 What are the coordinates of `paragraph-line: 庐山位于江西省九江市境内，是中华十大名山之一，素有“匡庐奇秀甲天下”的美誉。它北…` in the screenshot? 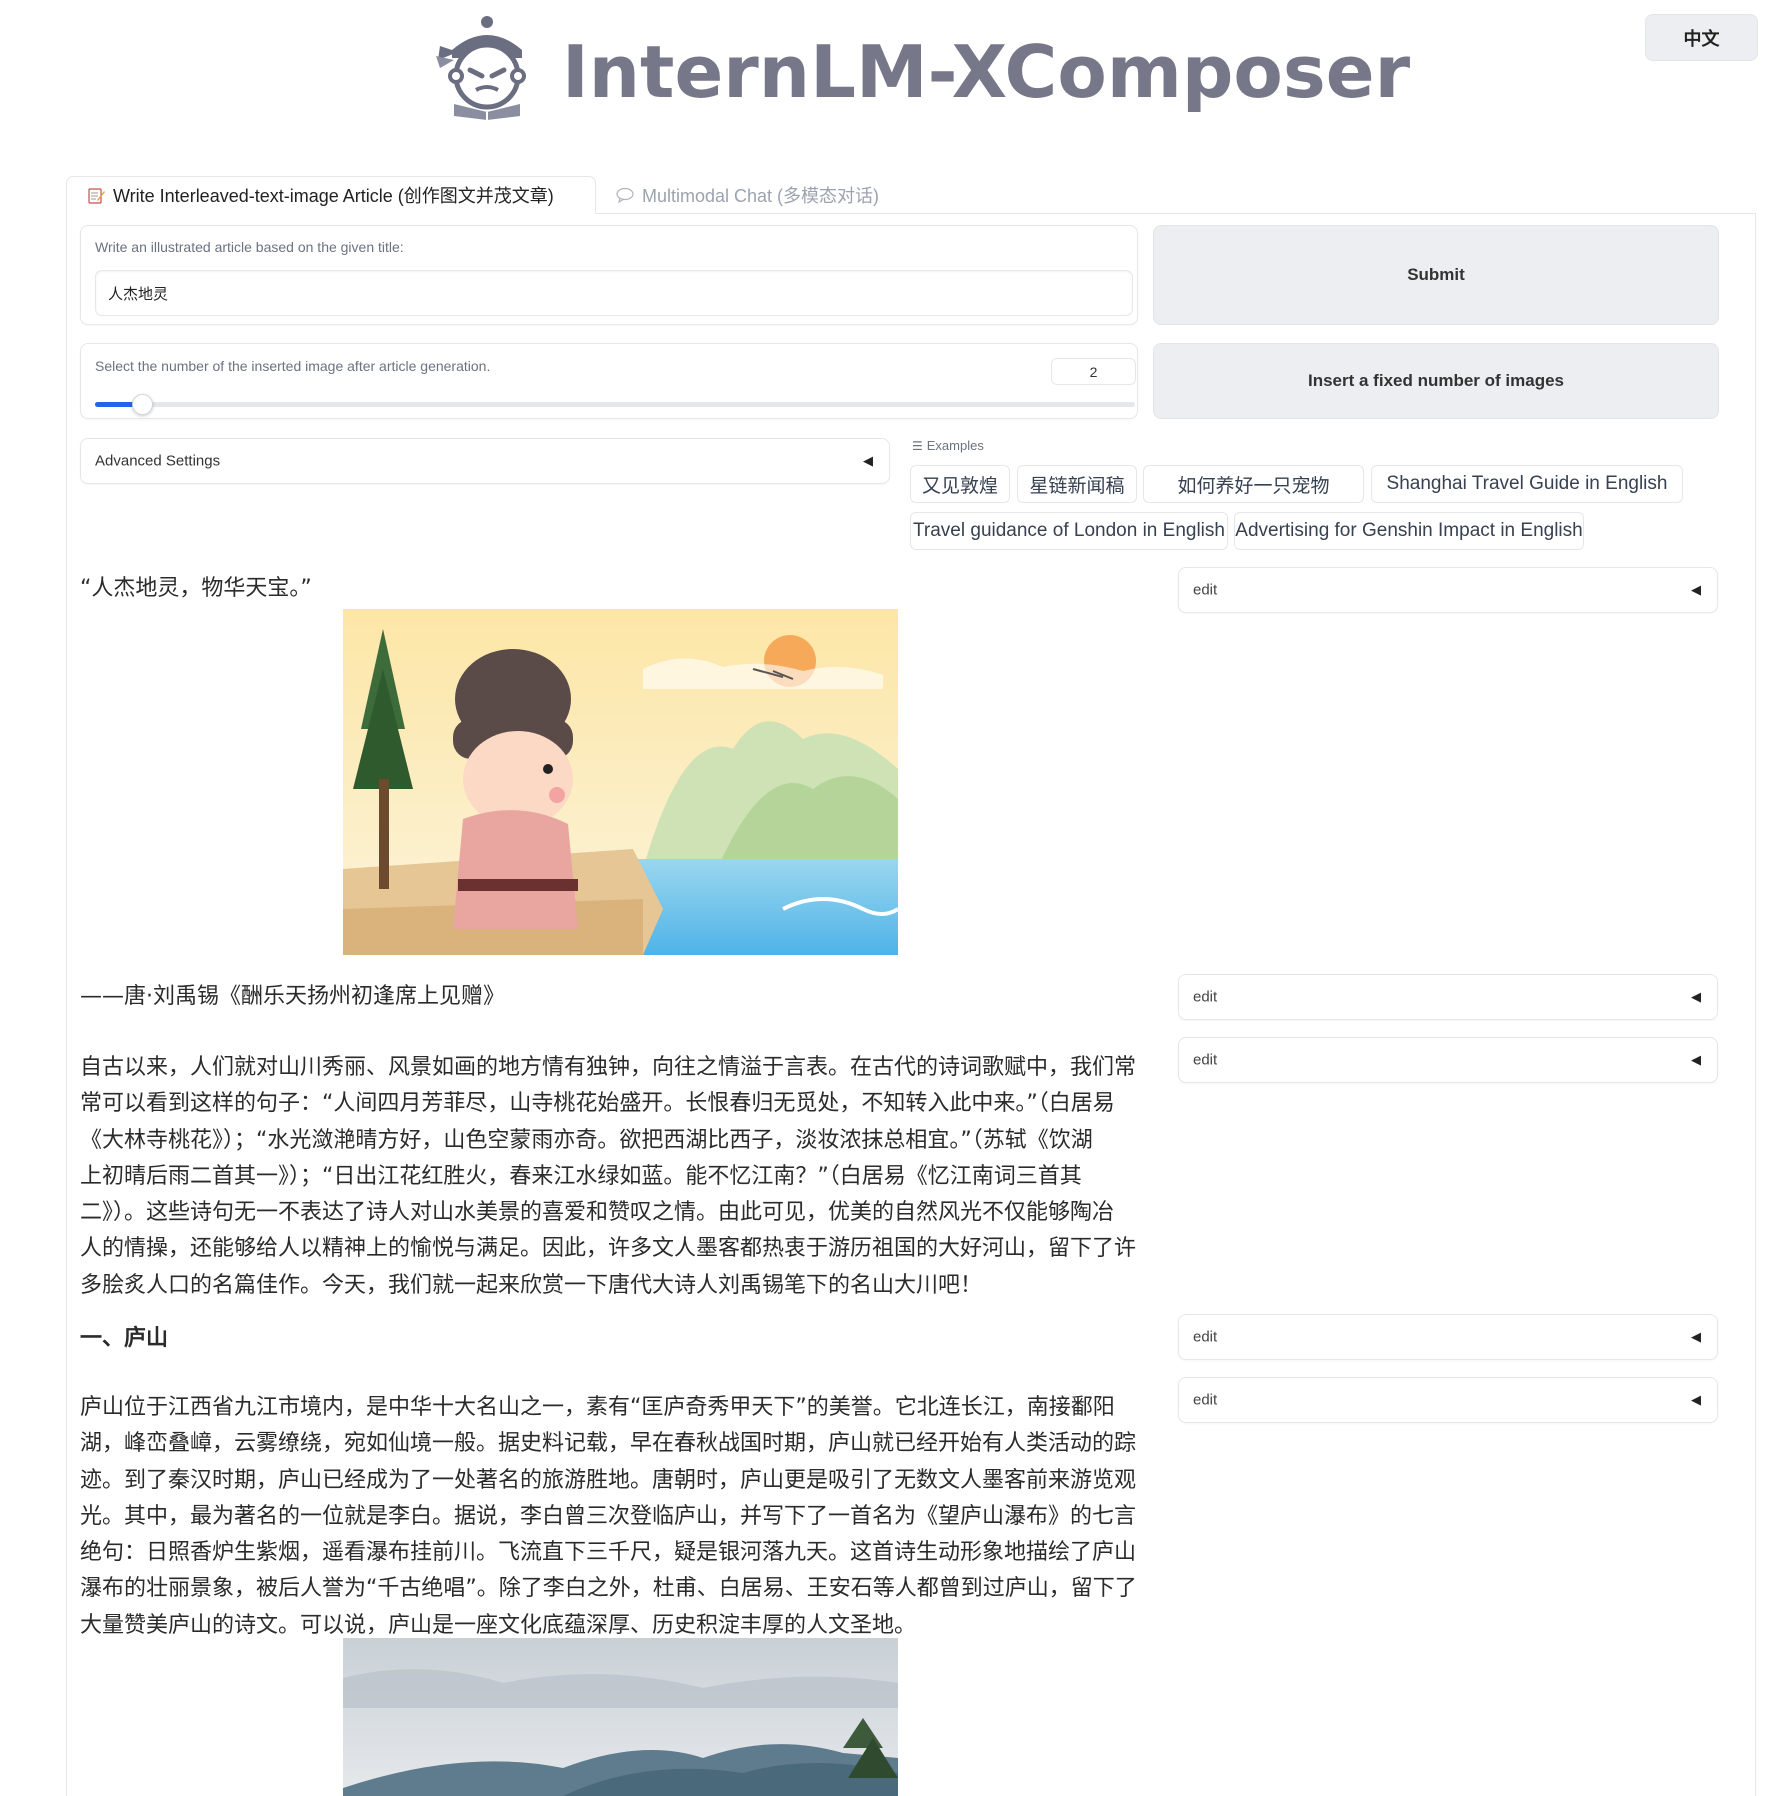 It's located at (597, 1407).